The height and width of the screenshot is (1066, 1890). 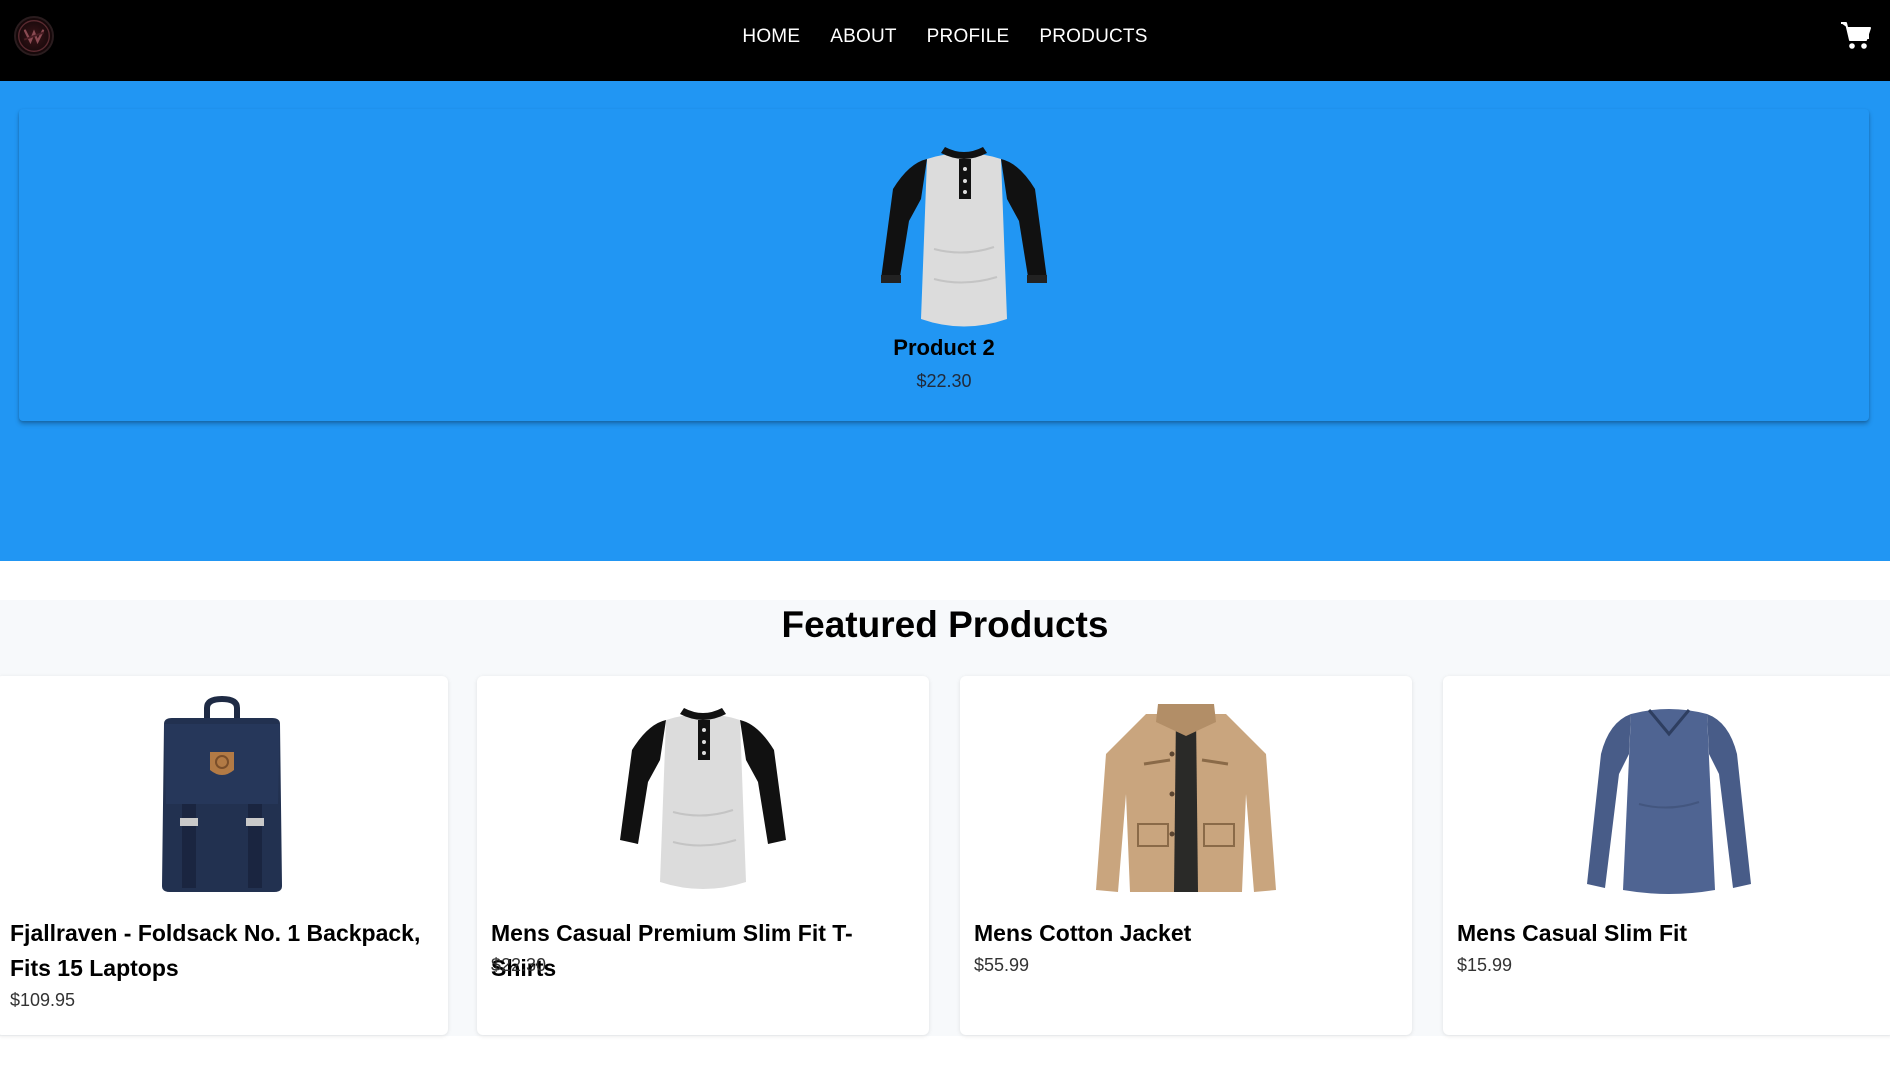 What do you see at coordinates (701, 951) in the screenshot?
I see `product-title: Mens Casual Premium Slim Fit T-Shirts` at bounding box center [701, 951].